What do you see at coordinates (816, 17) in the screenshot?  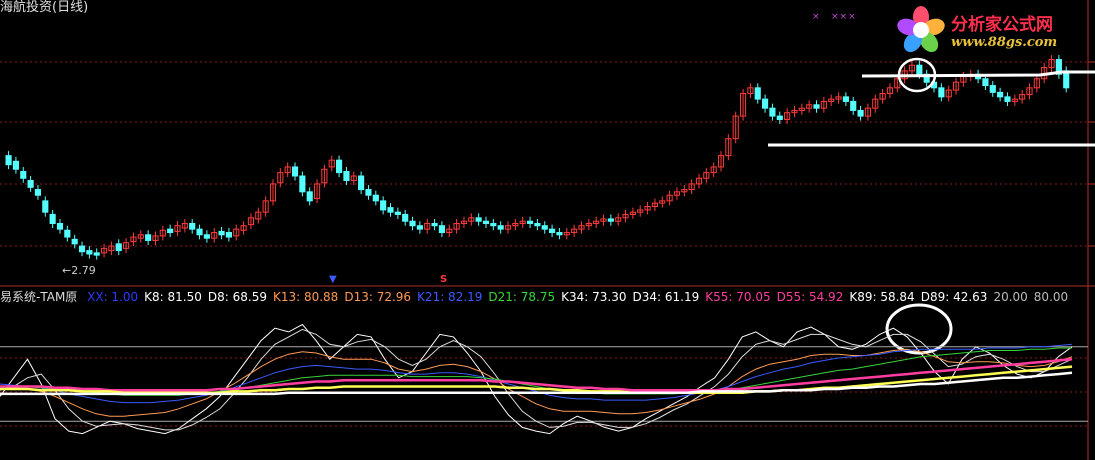 I see `top-mark-1: ×` at bounding box center [816, 17].